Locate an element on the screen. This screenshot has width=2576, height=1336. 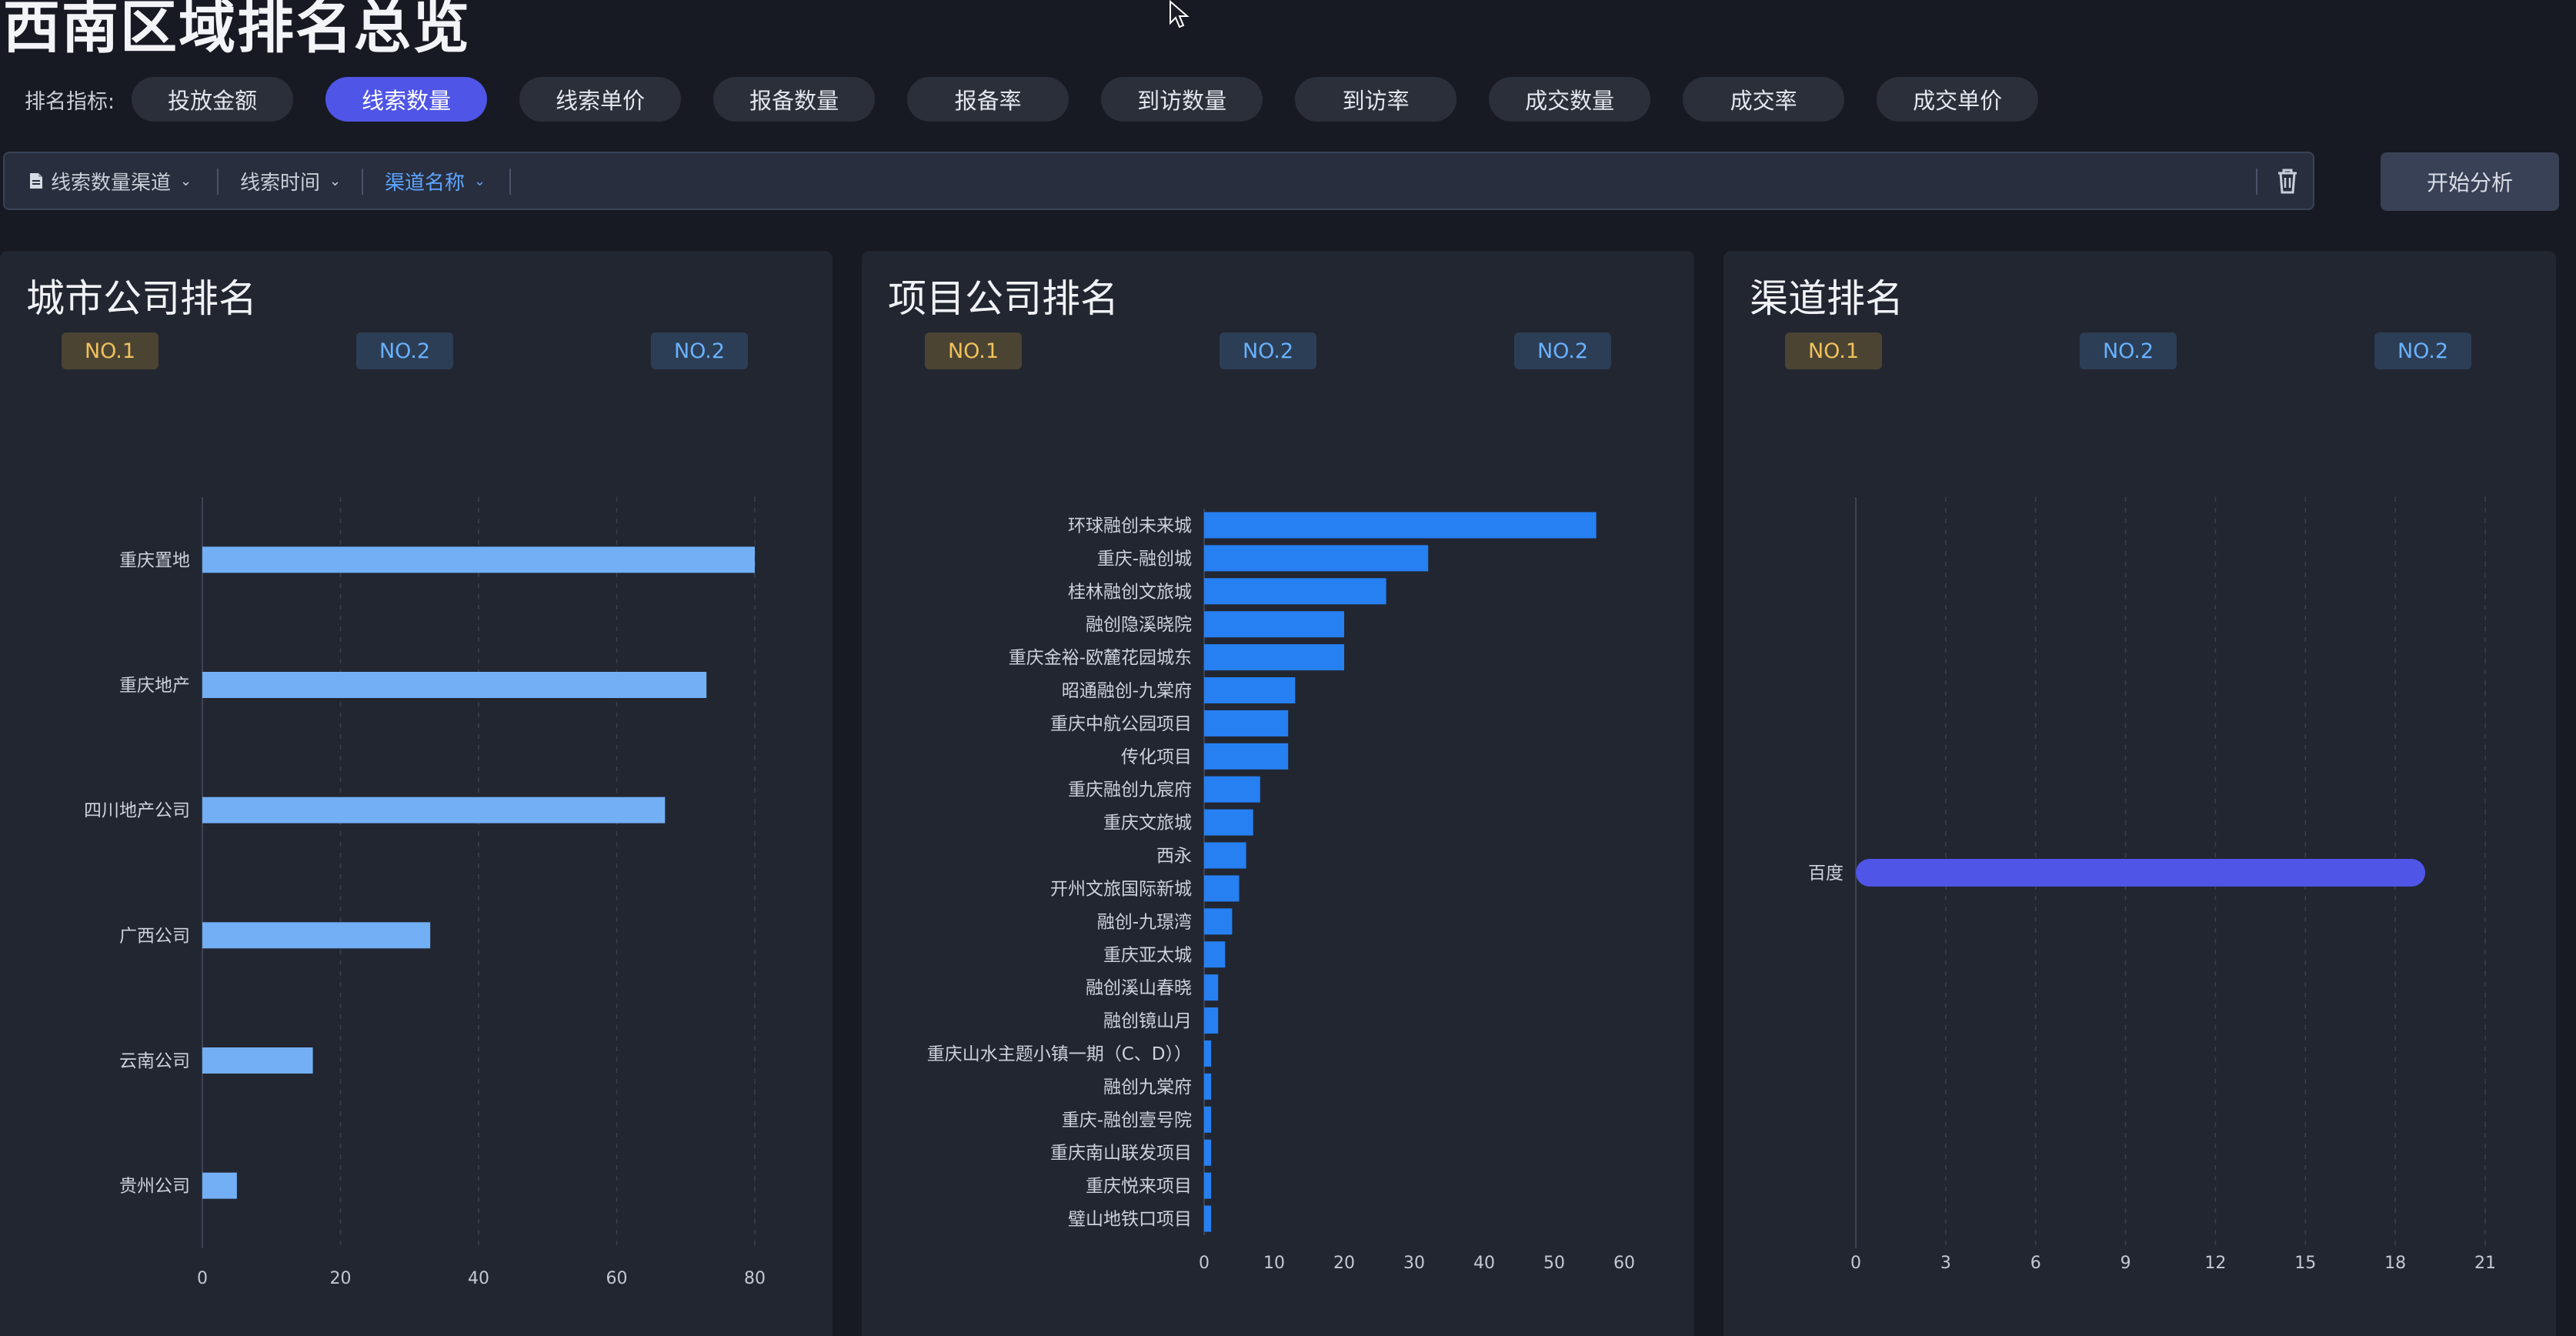
category-label: 重庆文旅城 is located at coordinates (1147, 823).